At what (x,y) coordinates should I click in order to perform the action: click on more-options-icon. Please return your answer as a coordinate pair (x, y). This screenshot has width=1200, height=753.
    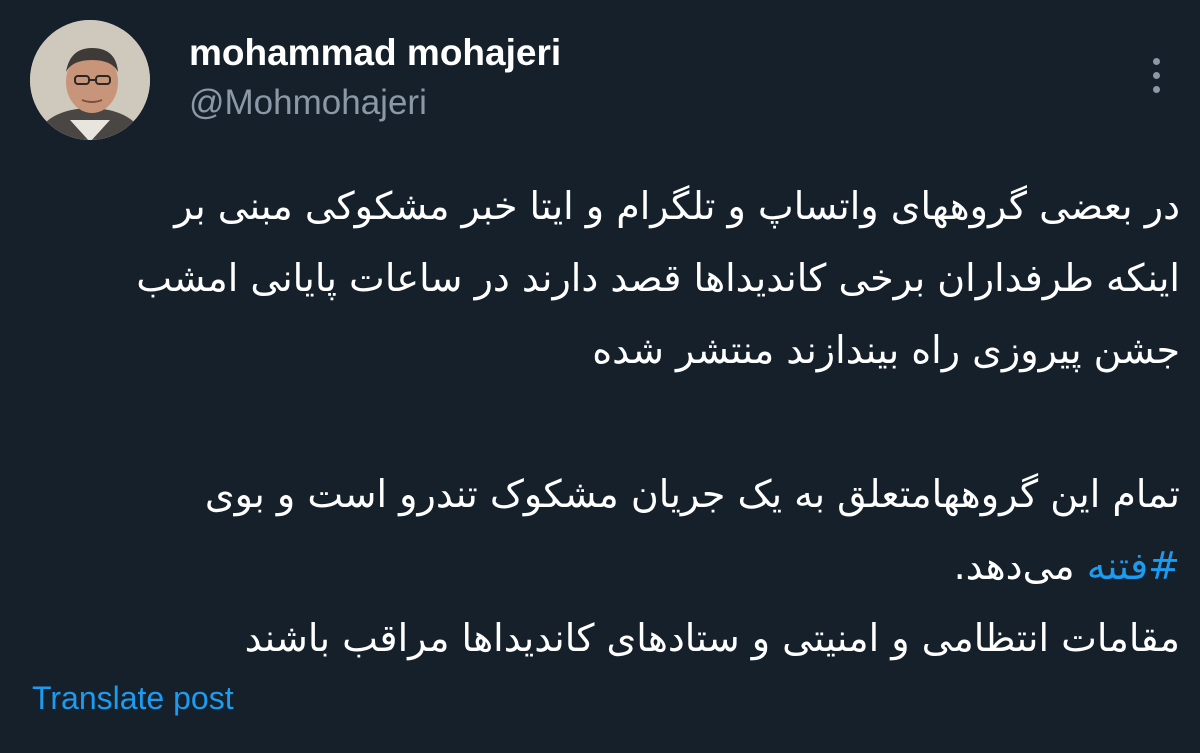
    Looking at the image, I should click on (1156, 75).